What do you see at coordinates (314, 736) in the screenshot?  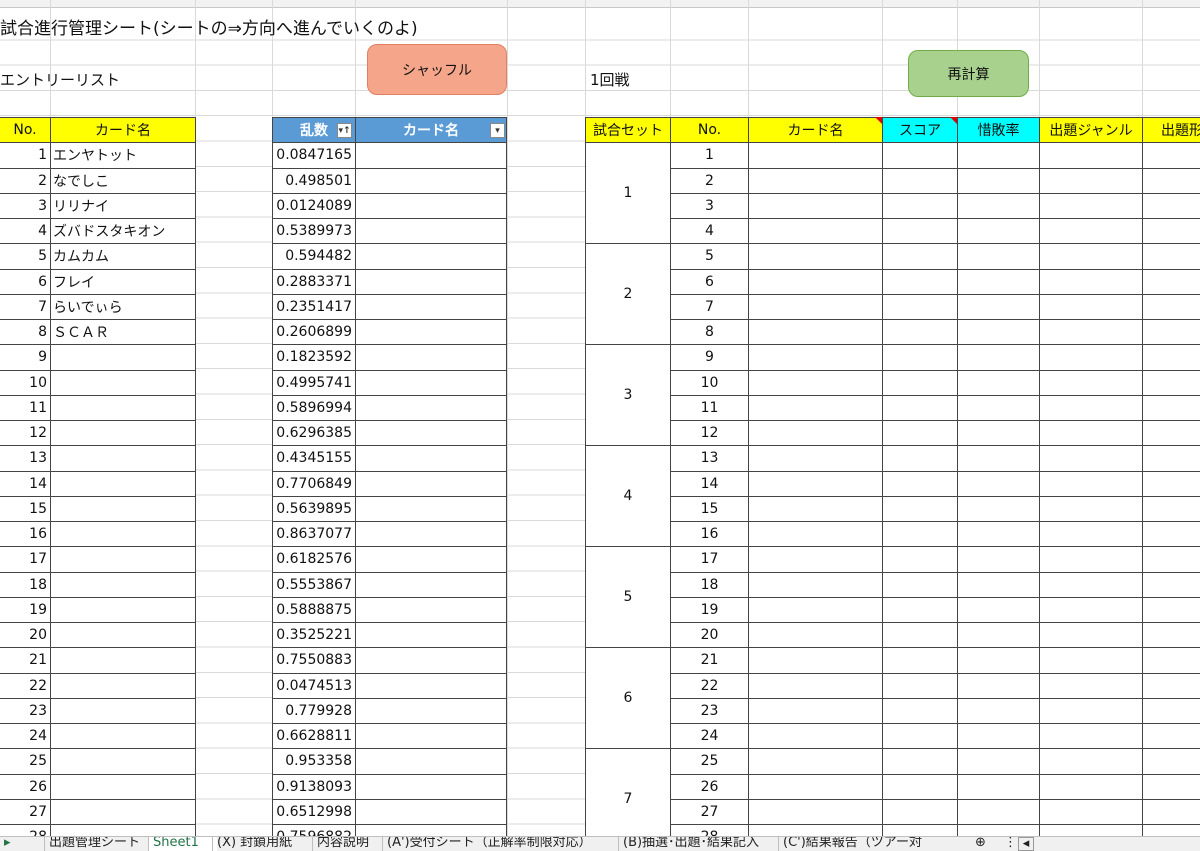 I see `random-value-cell: 0.6628811` at bounding box center [314, 736].